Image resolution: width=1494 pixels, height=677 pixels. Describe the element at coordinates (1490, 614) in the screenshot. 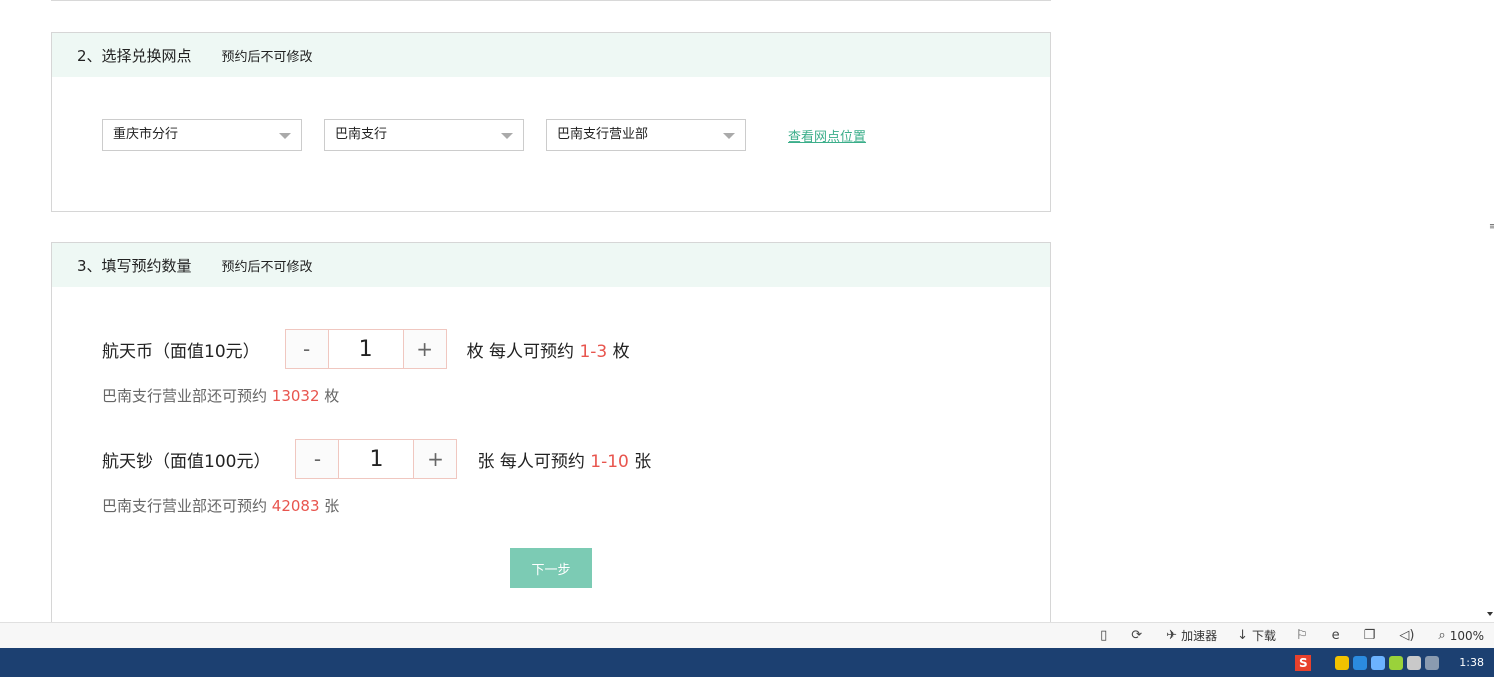

I see `scroll-down-arrow-icon` at that location.